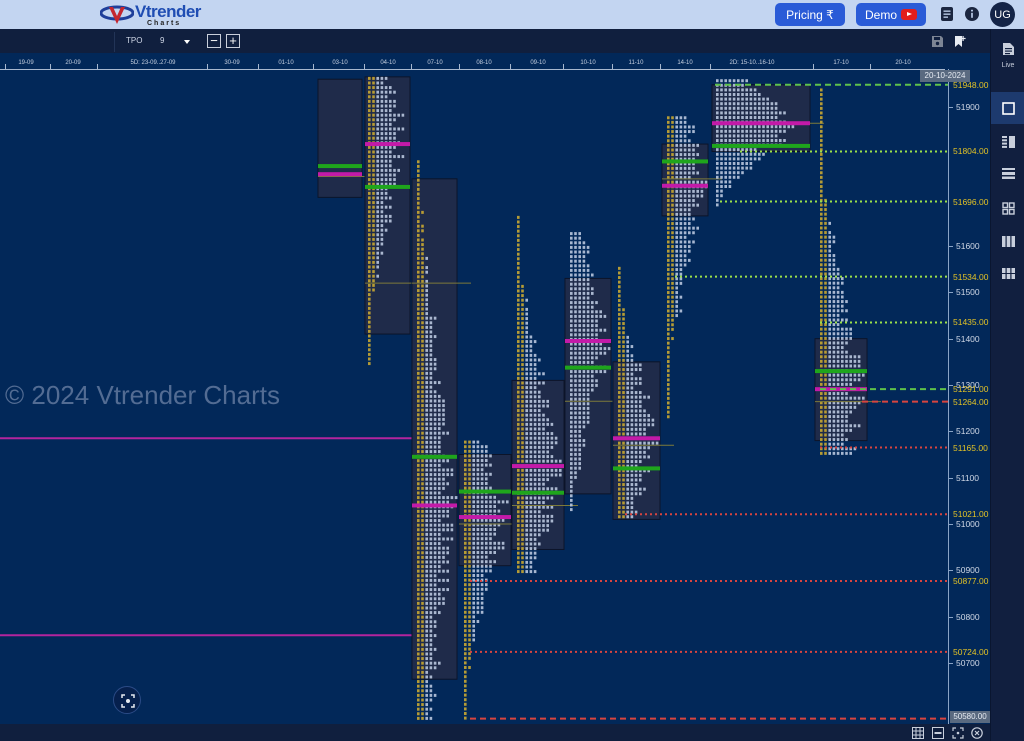  What do you see at coordinates (1007, 142) in the screenshot?
I see `split-layout-button` at bounding box center [1007, 142].